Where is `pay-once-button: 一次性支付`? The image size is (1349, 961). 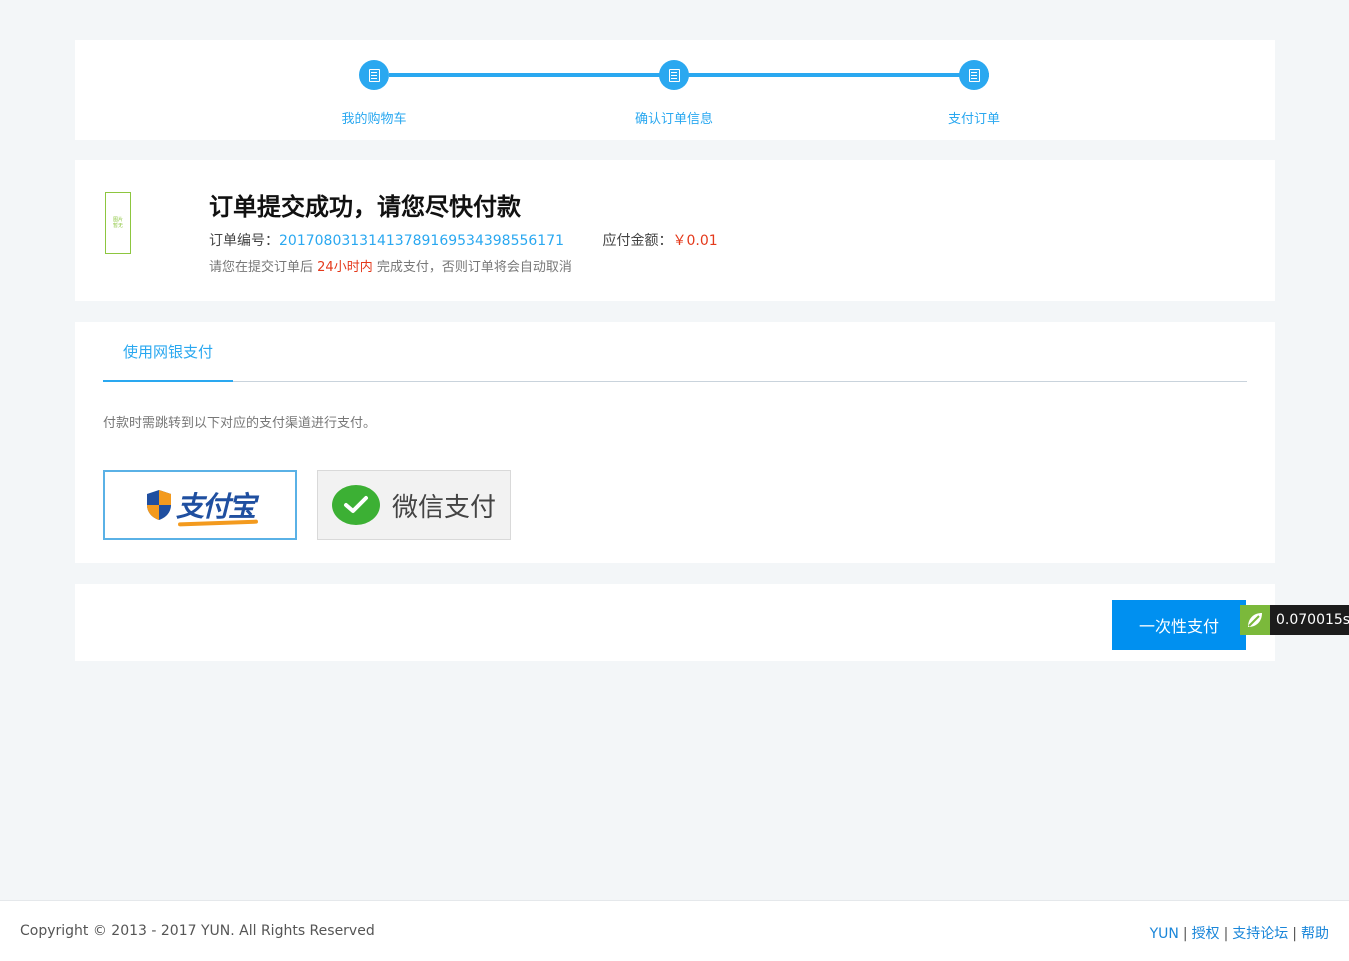
pay-once-button: 一次性支付 is located at coordinates (1179, 625).